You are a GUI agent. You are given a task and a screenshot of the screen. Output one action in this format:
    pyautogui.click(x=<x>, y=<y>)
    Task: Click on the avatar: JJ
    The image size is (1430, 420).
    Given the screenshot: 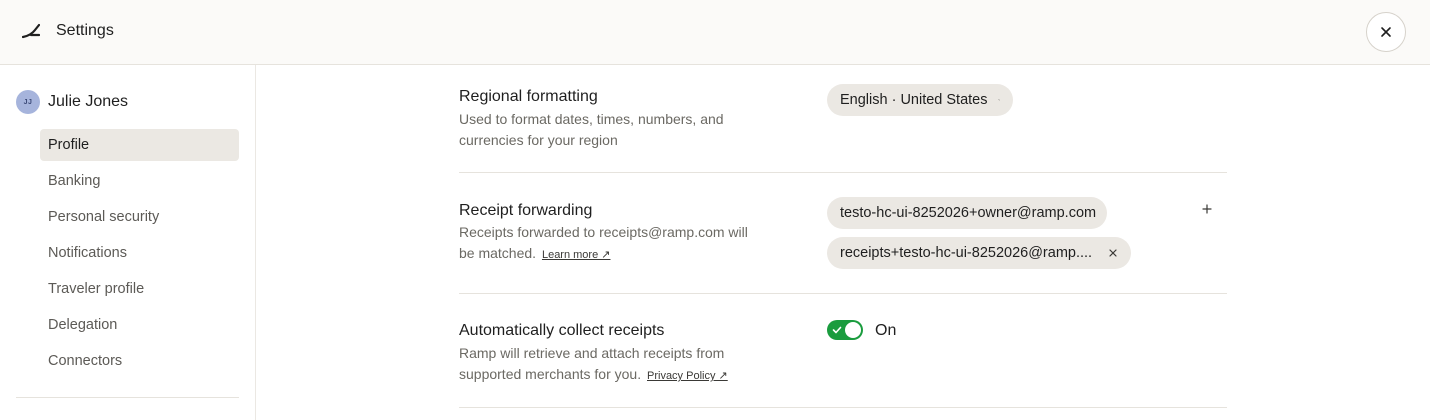 What is the action you would take?
    pyautogui.click(x=28, y=102)
    